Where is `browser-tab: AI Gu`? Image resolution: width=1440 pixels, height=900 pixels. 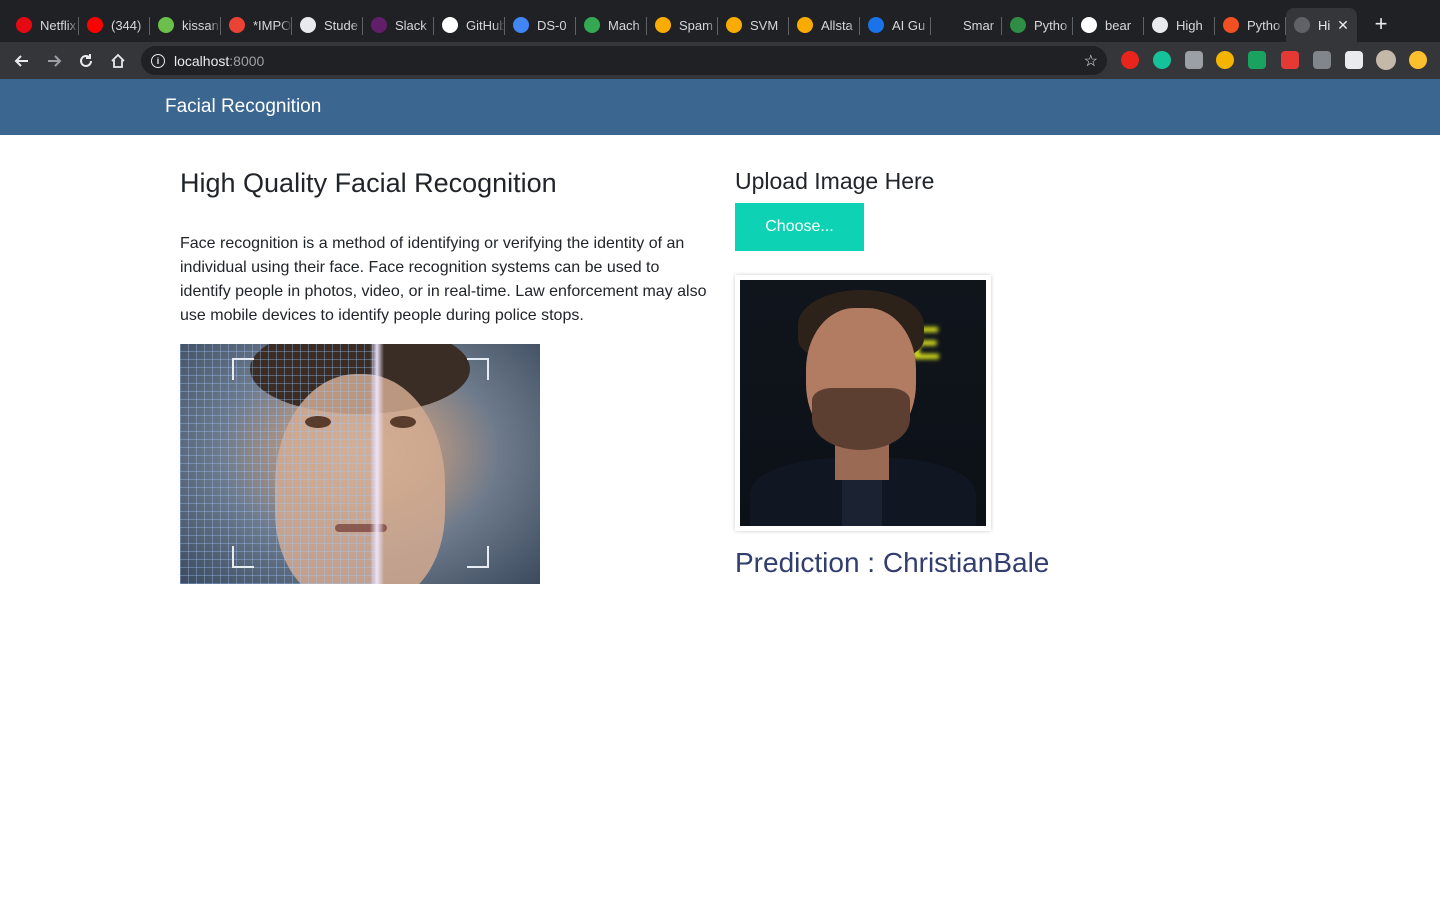 browser-tab: AI Gu is located at coordinates (895, 25).